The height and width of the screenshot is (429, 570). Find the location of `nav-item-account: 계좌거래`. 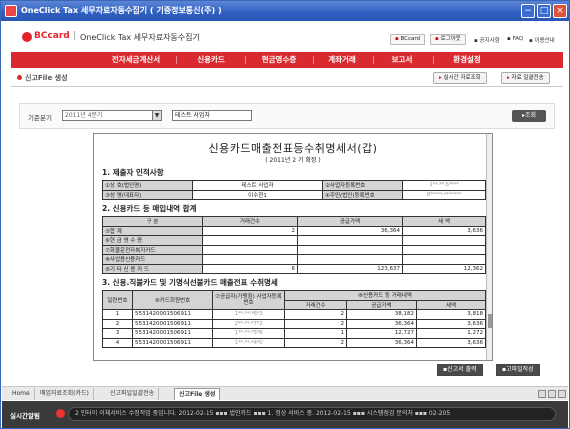

nav-item-account: 계좌거래 is located at coordinates (342, 60).